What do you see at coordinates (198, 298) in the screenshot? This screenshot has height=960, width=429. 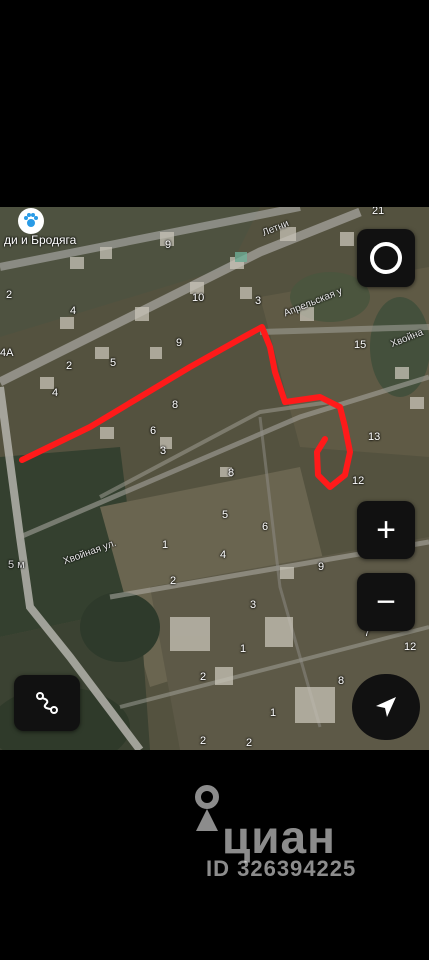 I see `house-number: 10` at bounding box center [198, 298].